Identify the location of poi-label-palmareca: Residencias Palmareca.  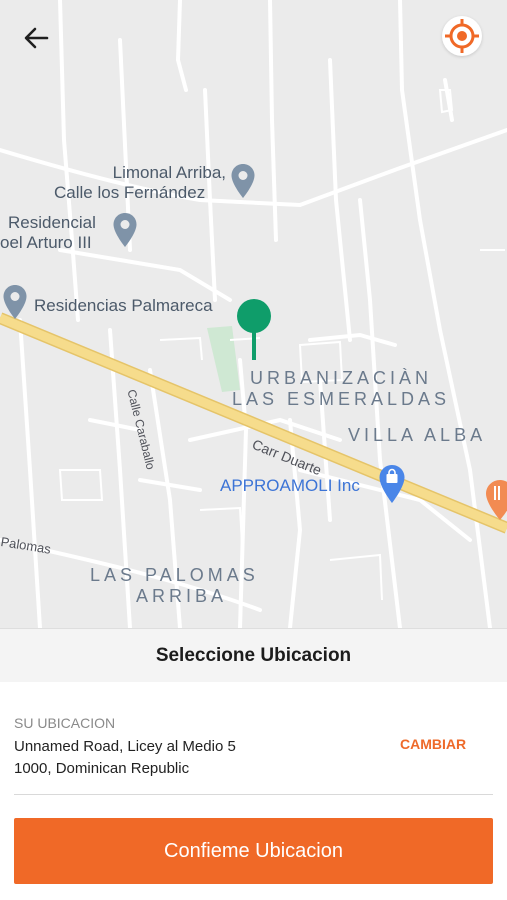
(123, 305).